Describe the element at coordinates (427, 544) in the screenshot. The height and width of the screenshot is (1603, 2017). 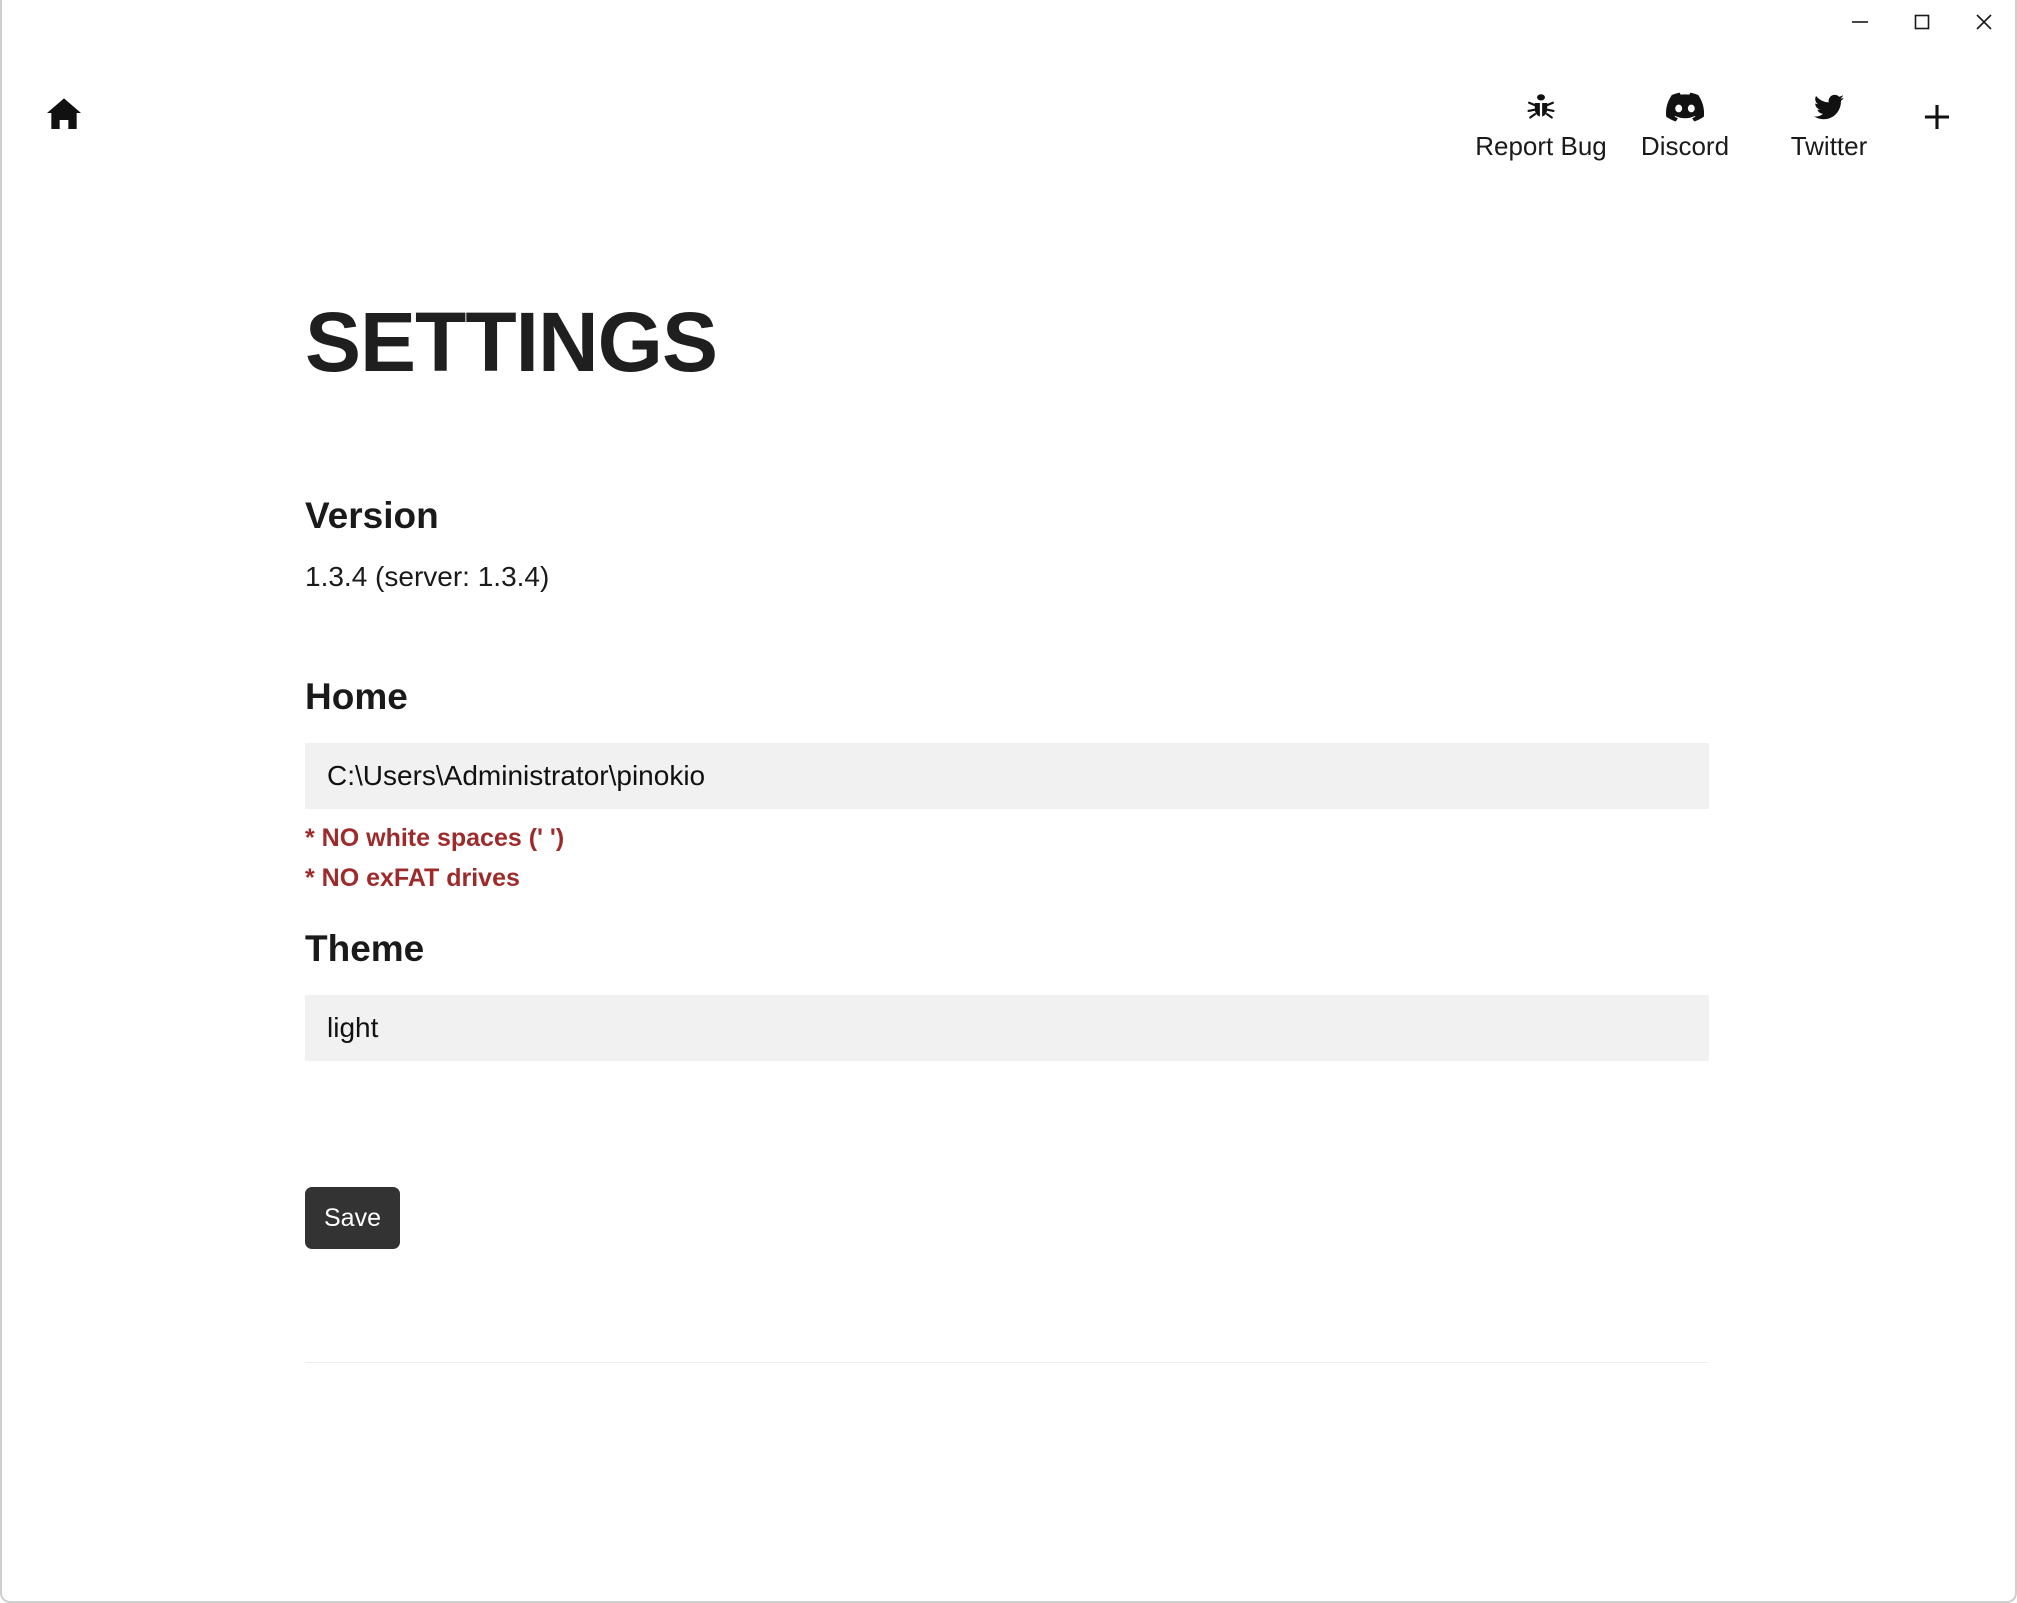
I see `section-version: Version 1.3.4 (server: 1.3.4)` at that location.